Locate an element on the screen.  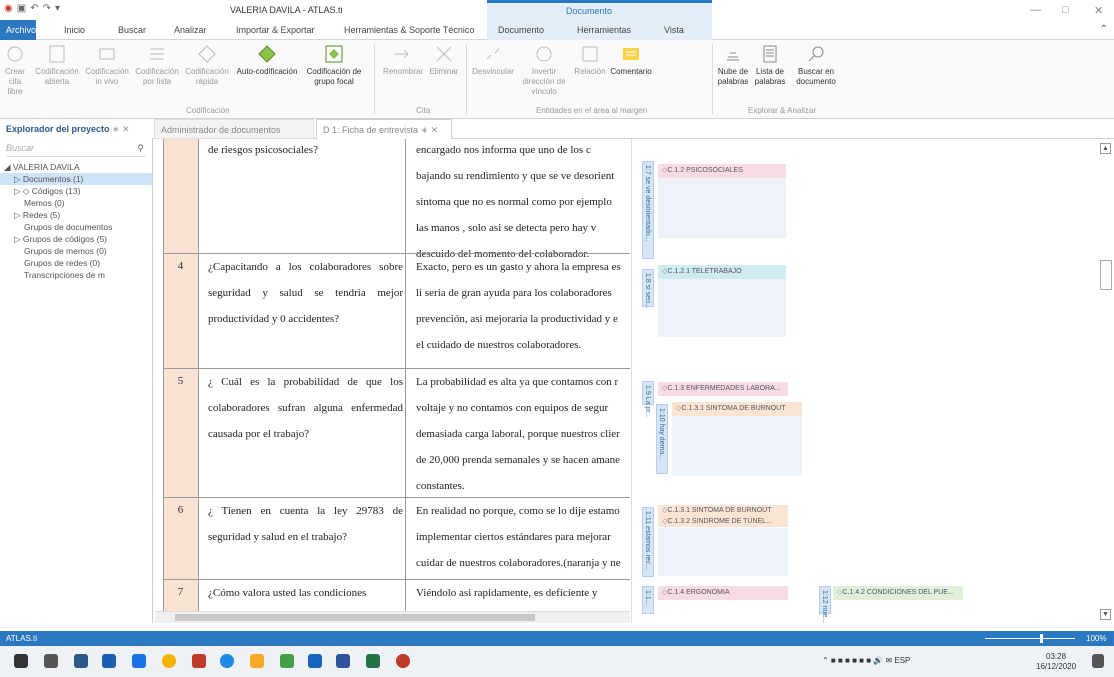
atlas-running-icon is located at coordinates (403, 661).